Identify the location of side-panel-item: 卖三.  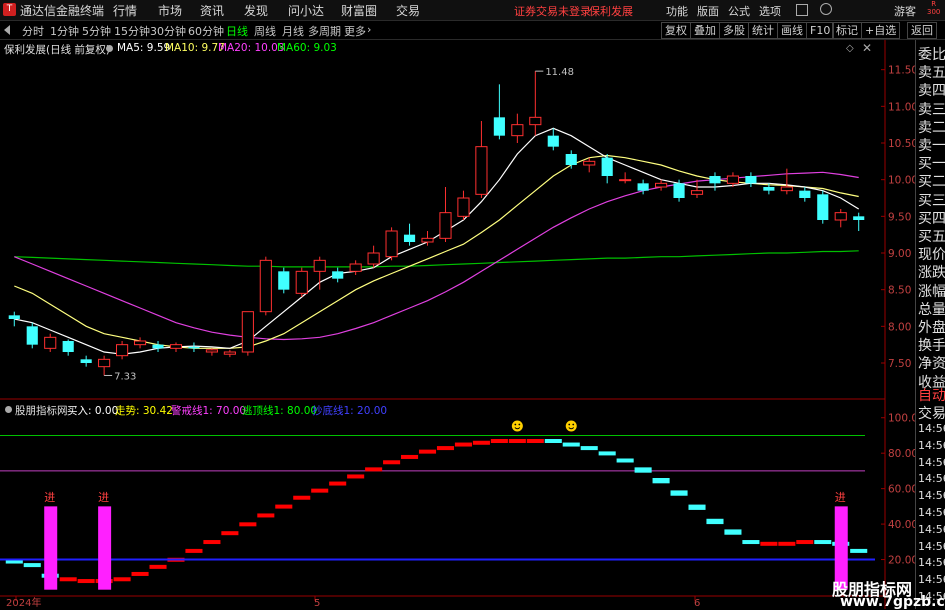
(931, 109).